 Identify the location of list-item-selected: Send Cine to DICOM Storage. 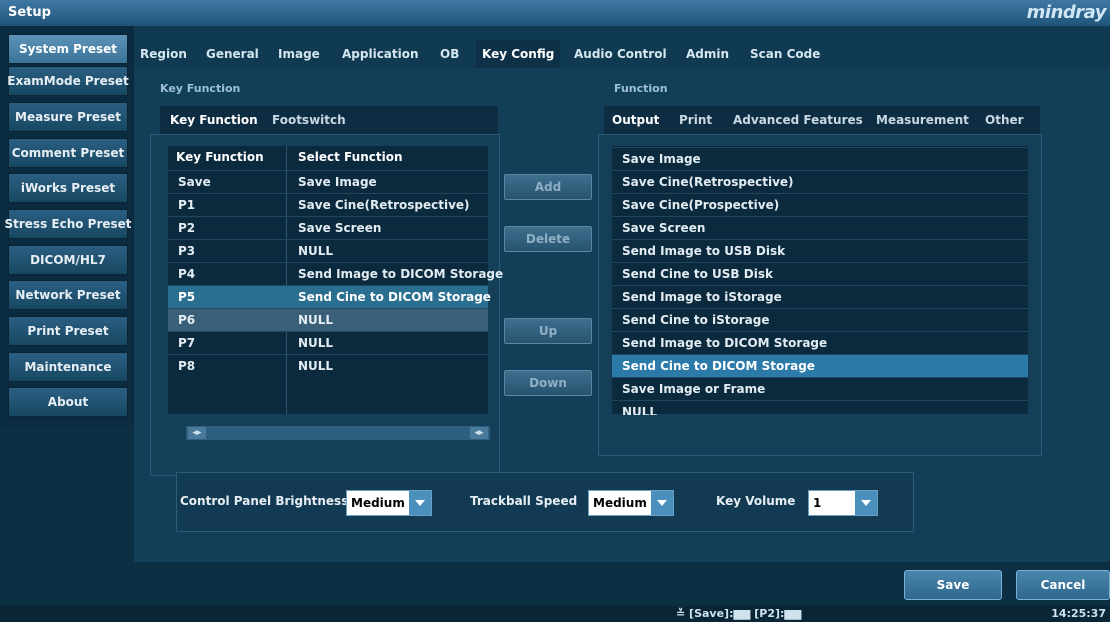
(820, 366).